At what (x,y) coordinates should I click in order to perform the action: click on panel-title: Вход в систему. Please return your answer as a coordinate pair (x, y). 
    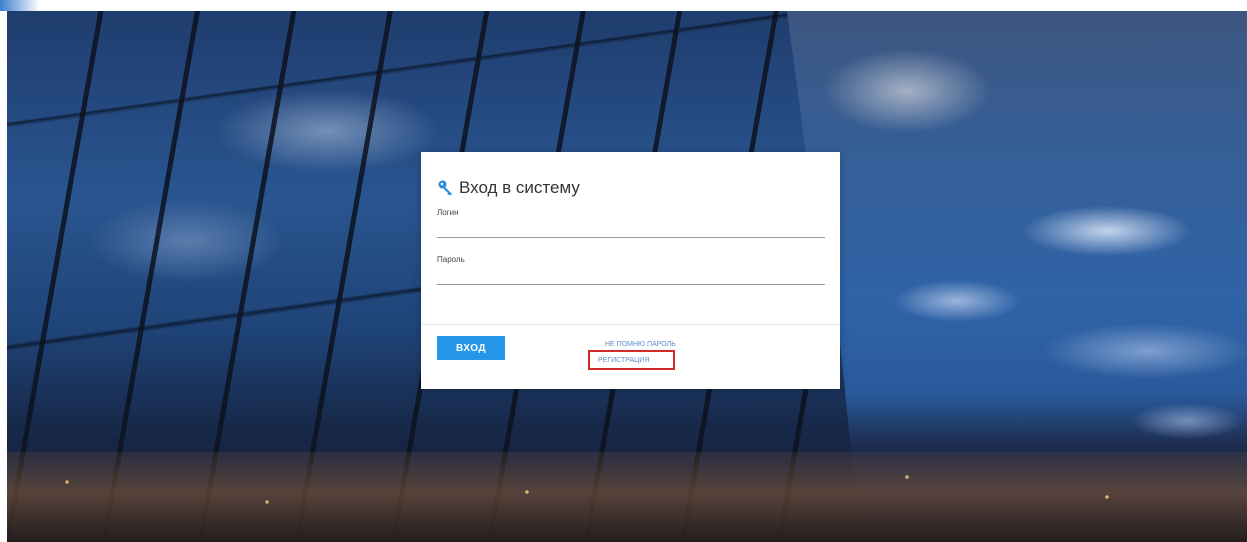
    Looking at the image, I should click on (508, 188).